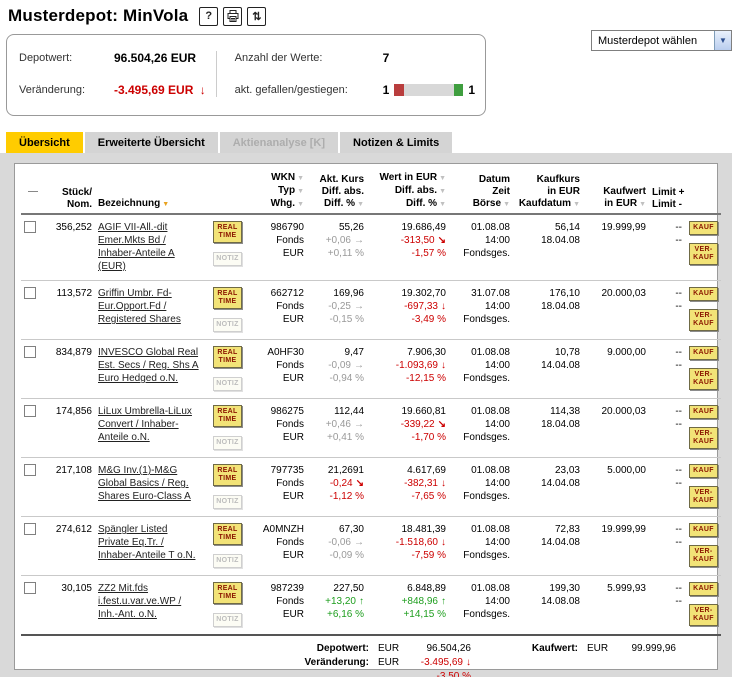 Image resolution: width=732 pixels, height=677 pixels. I want to click on currency-label: EUR, so click(389, 662).